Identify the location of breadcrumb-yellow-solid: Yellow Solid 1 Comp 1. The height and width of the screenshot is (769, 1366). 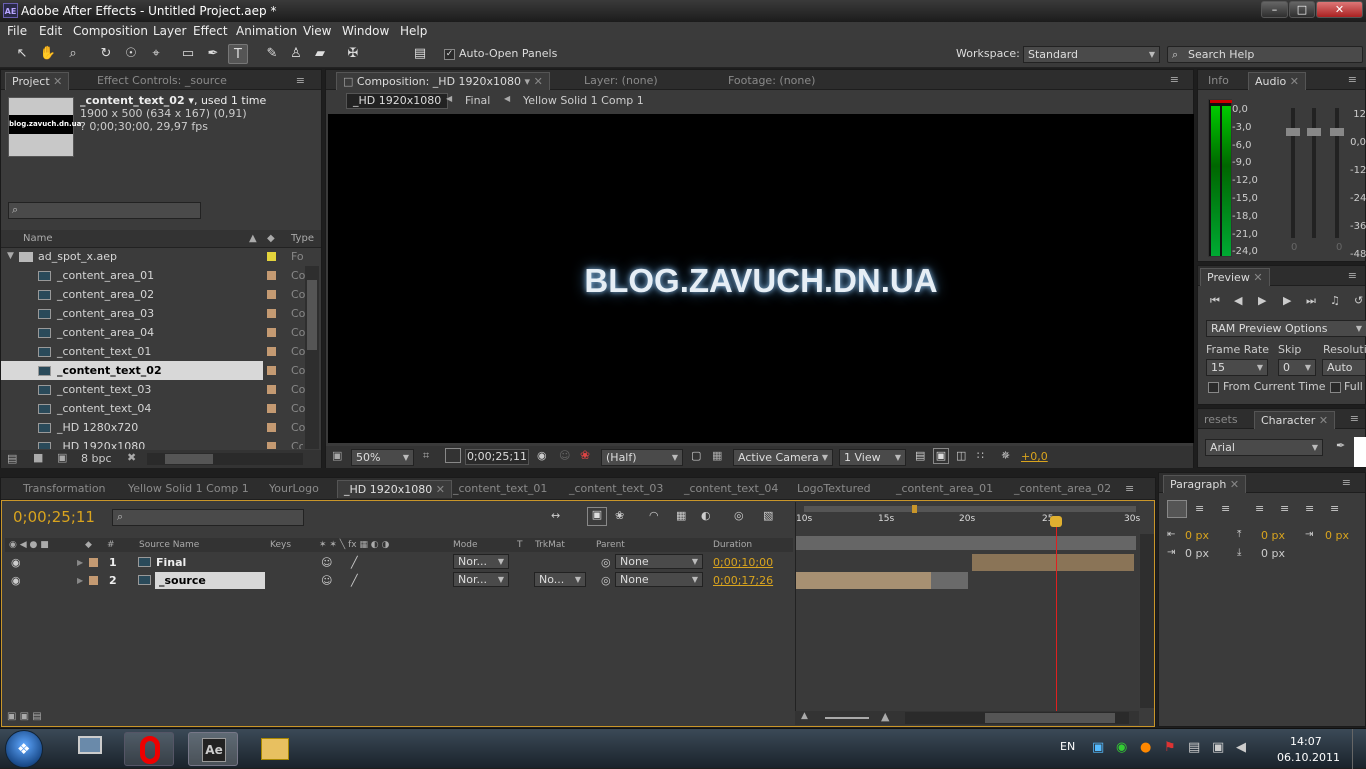
(583, 100).